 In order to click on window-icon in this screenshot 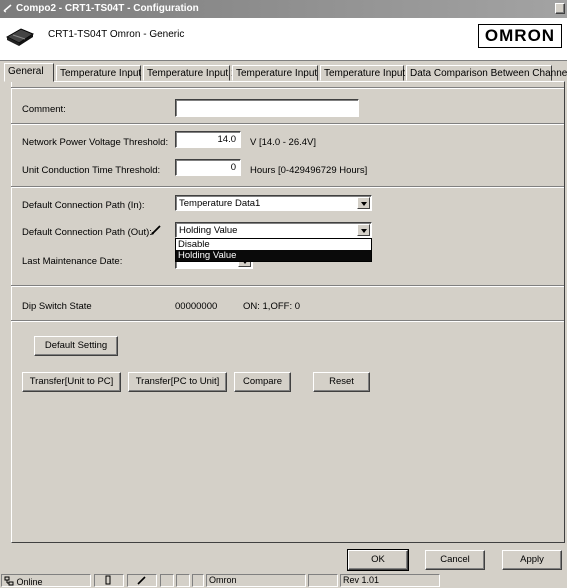, I will do `click(7, 8)`.